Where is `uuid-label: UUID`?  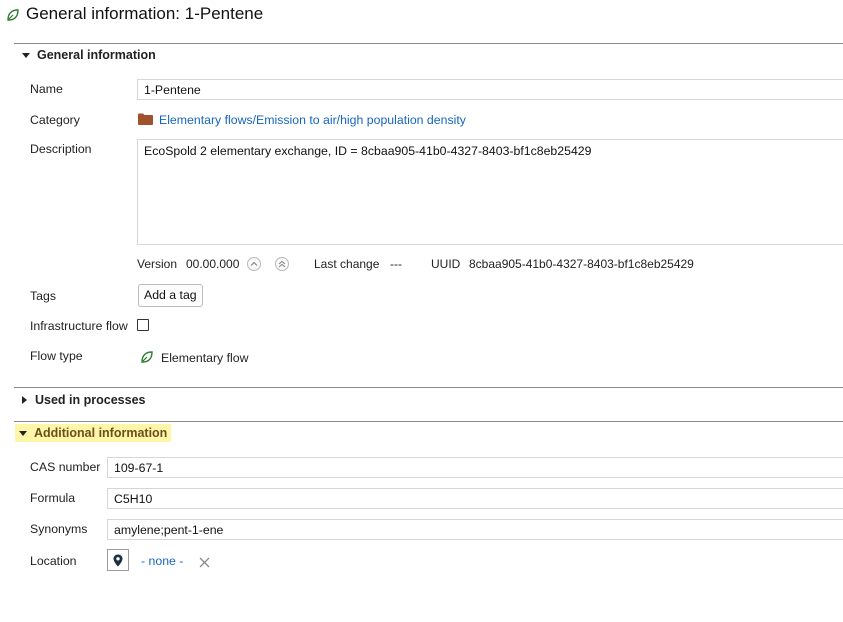
uuid-label: UUID is located at coordinates (446, 264).